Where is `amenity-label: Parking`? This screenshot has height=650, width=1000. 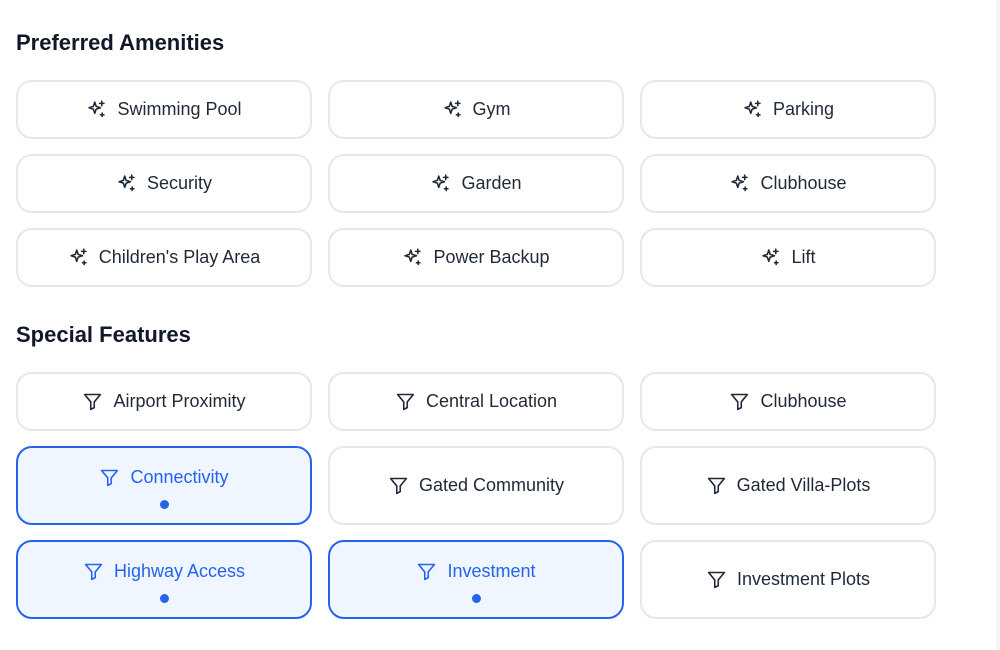 amenity-label: Parking is located at coordinates (803, 109).